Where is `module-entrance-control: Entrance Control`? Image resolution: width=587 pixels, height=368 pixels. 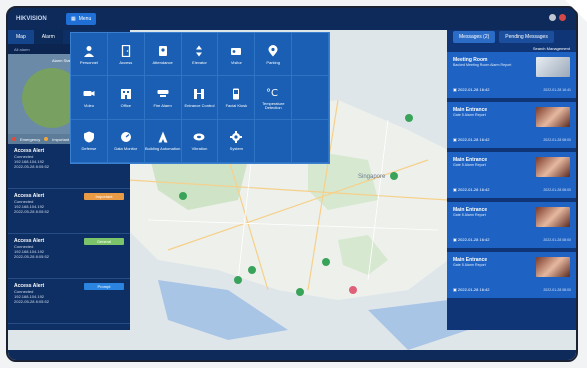
module-entrance-control: Entrance Control is located at coordinates (200, 98).